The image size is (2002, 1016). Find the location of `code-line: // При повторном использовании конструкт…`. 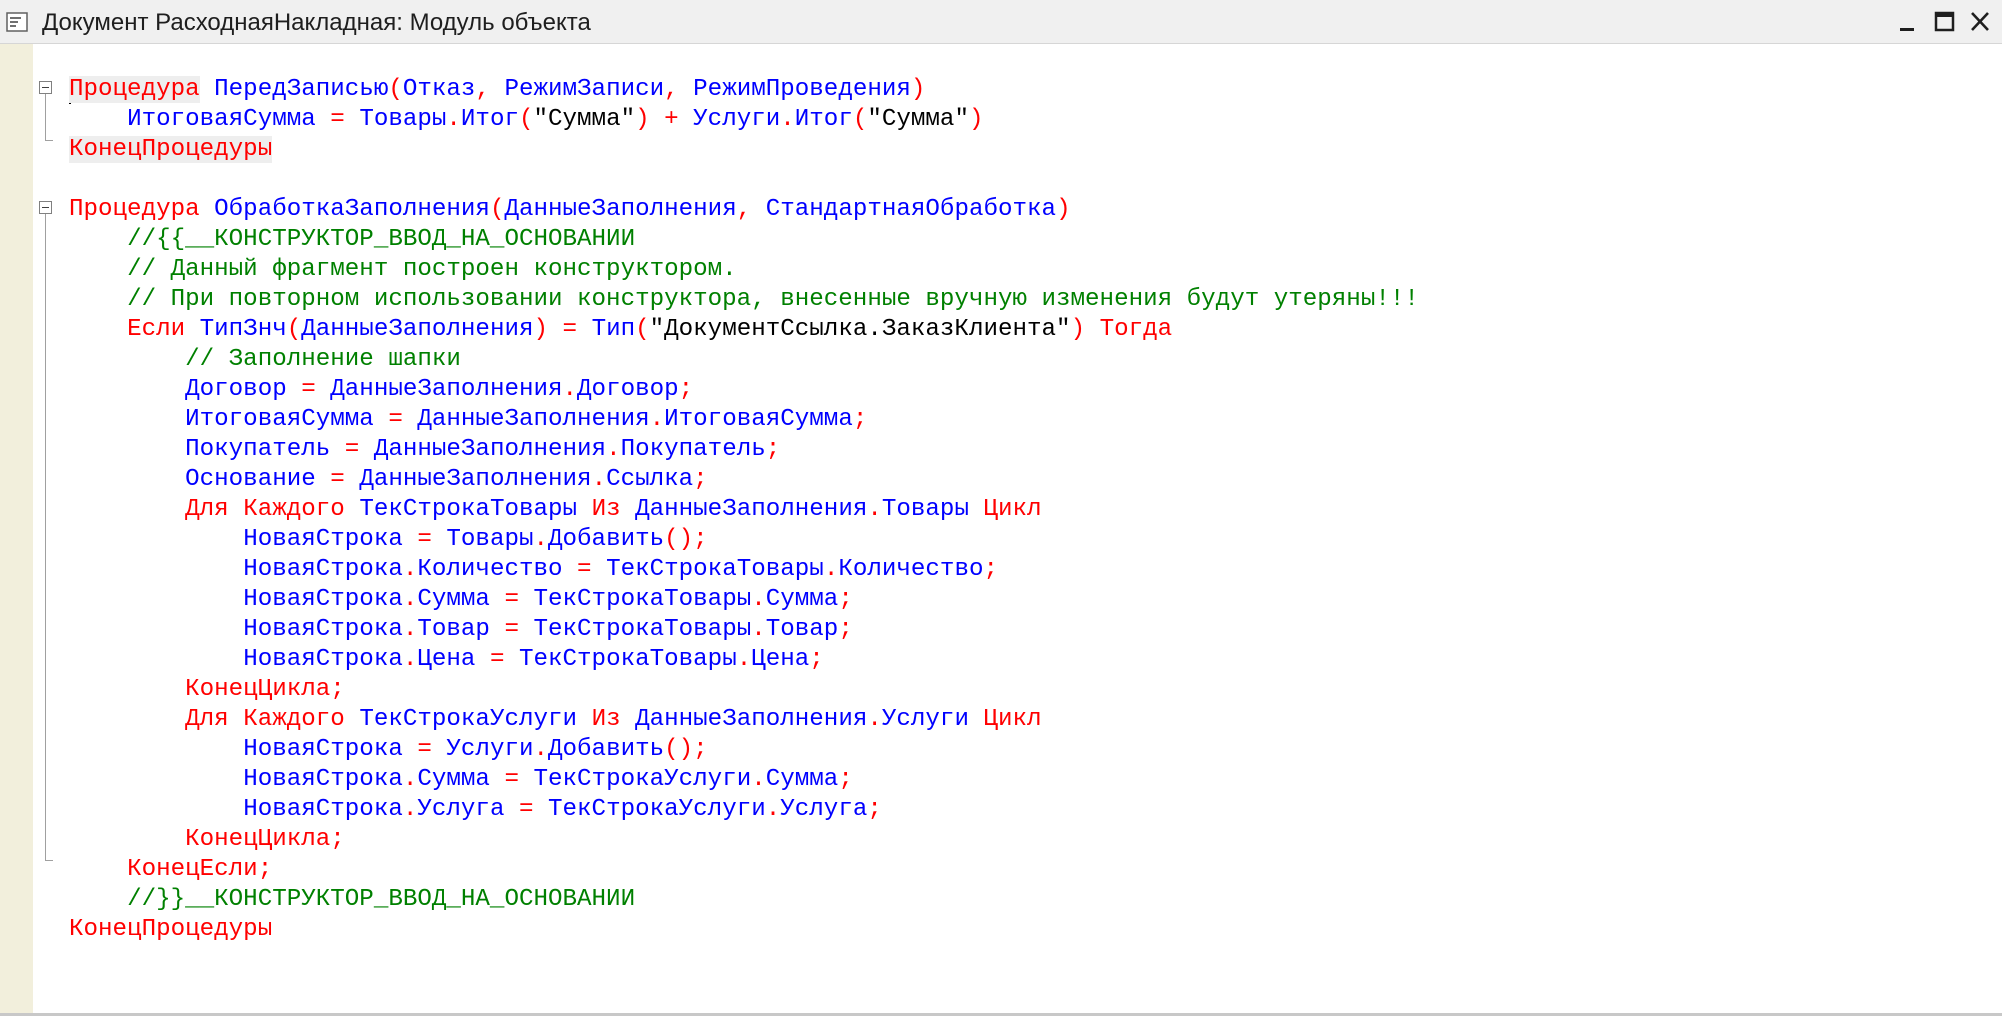

code-line: // При повторном использовании конструкт… is located at coordinates (744, 300).